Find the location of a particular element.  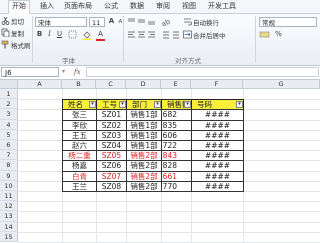

column-header-f: F is located at coordinates (217, 84).